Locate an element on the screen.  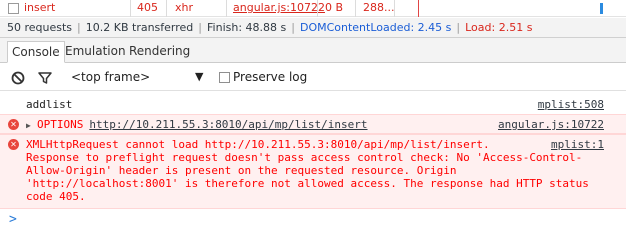
transferred-size: 10.2 KB transferred is located at coordinates (139, 27).